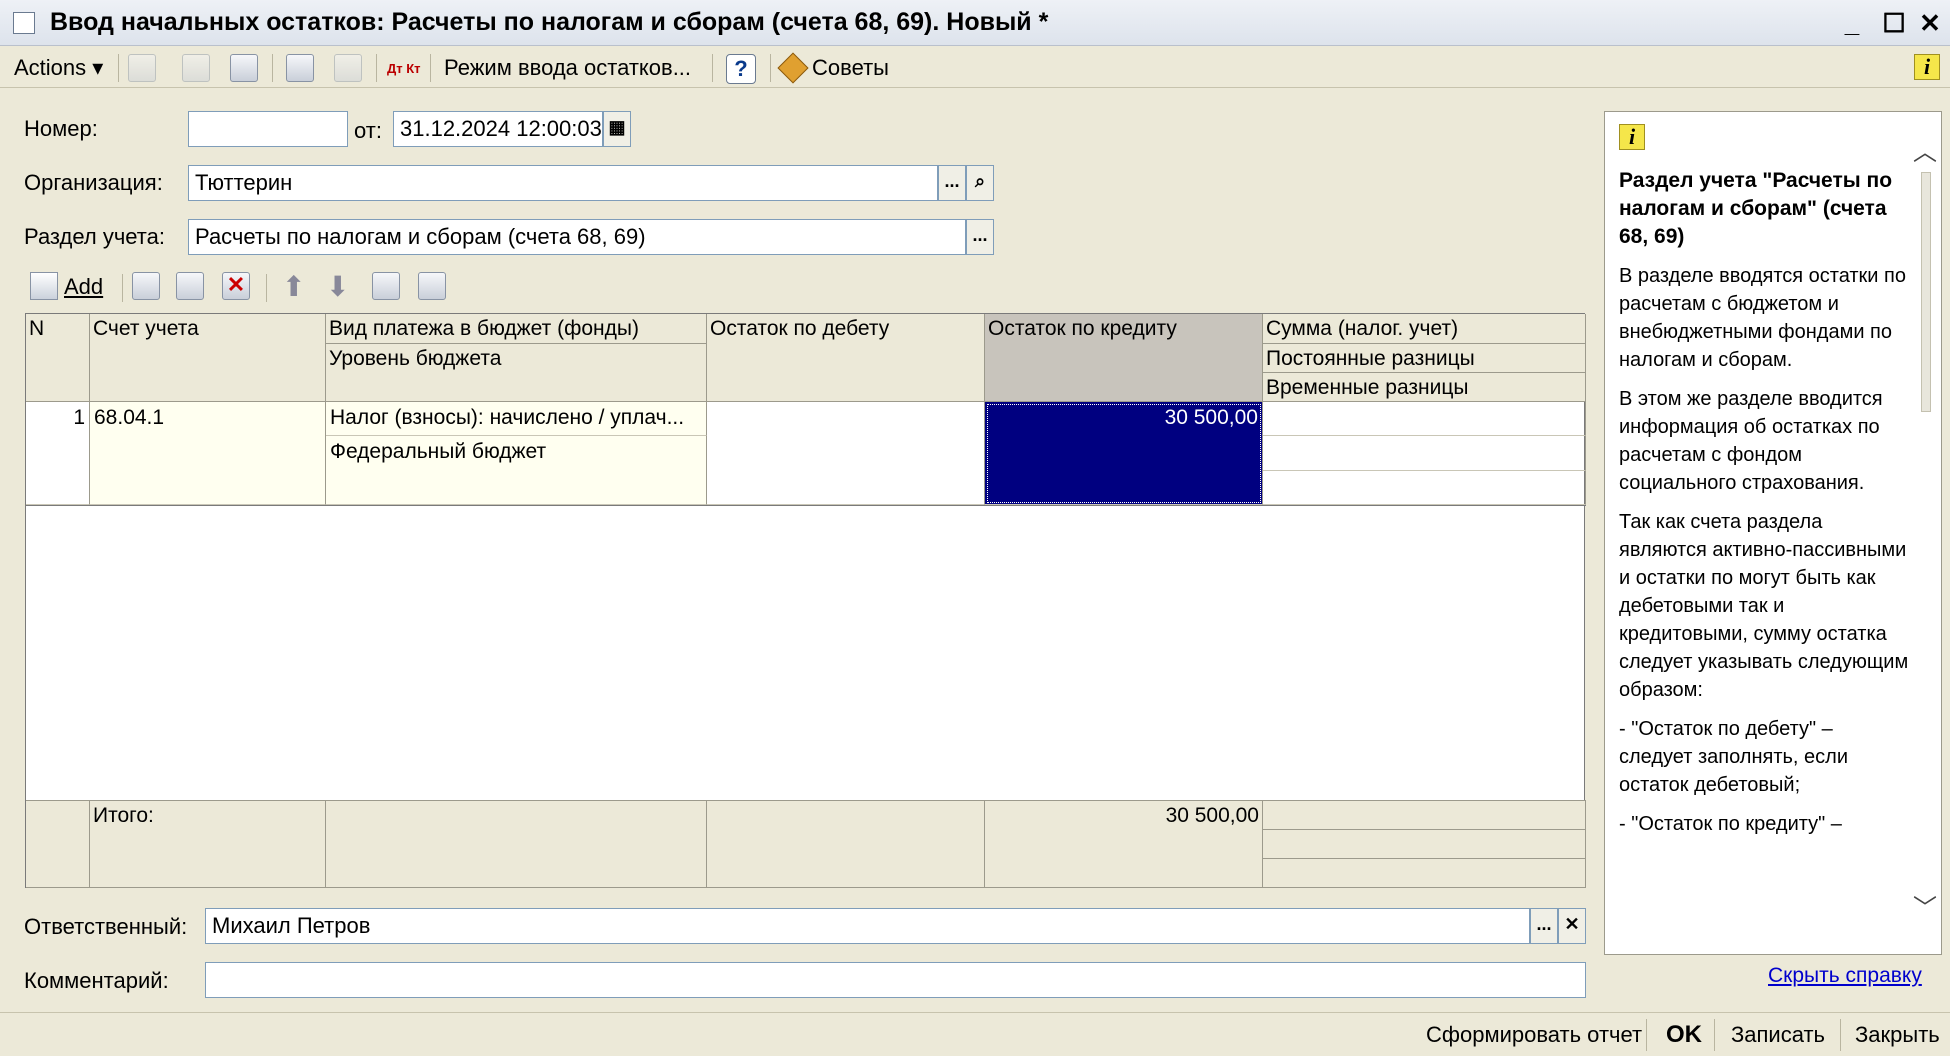 Image resolution: width=1950 pixels, height=1056 pixels. I want to click on row-permanent-diff, so click(1424, 453).